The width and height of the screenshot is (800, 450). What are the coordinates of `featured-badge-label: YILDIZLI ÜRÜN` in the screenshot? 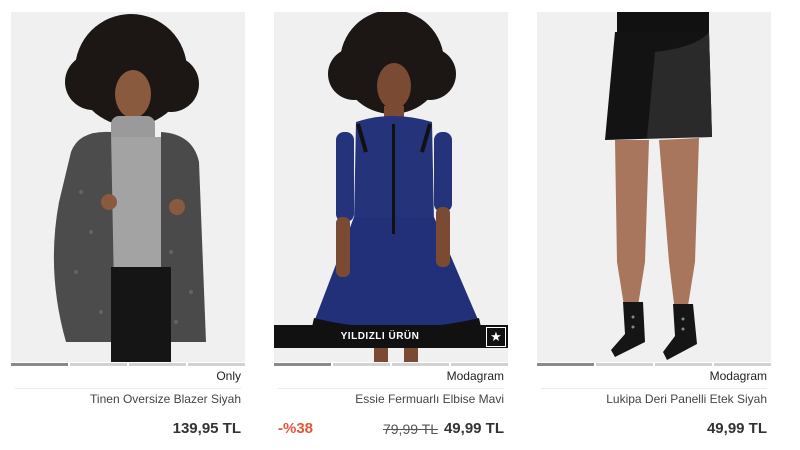 It's located at (380, 336).